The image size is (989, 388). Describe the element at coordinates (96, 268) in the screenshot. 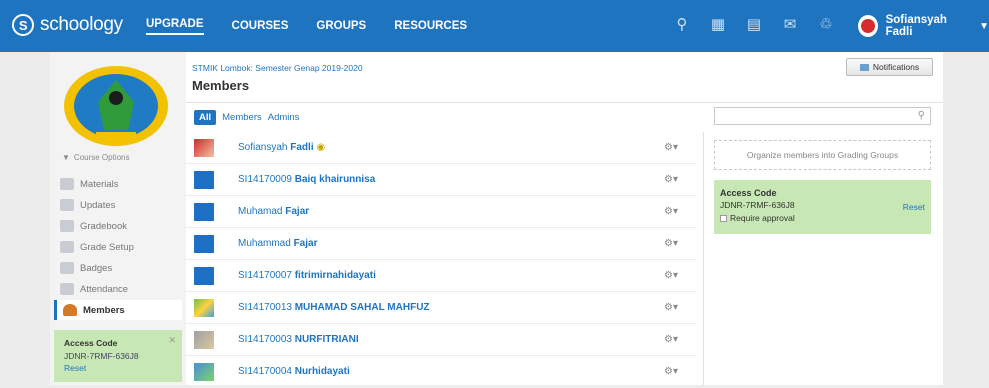

I see `sidebar-item-label: Badges` at that location.